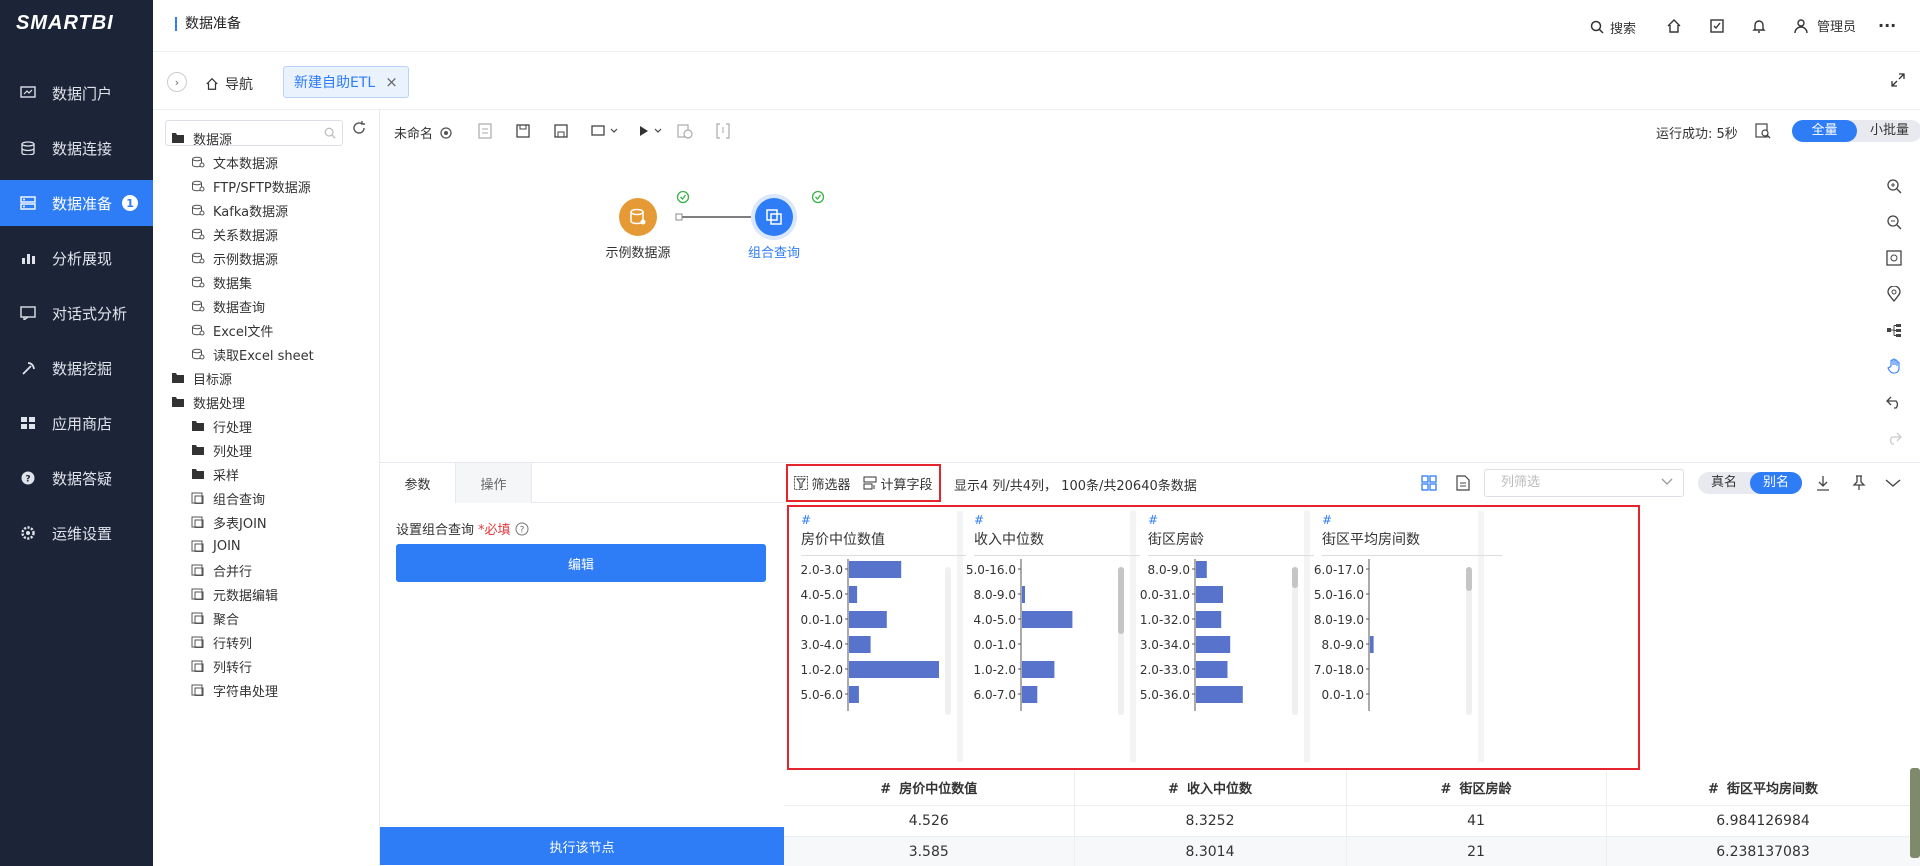  What do you see at coordinates (929, 851) in the screenshot?
I see `table-cell: 3.585` at bounding box center [929, 851].